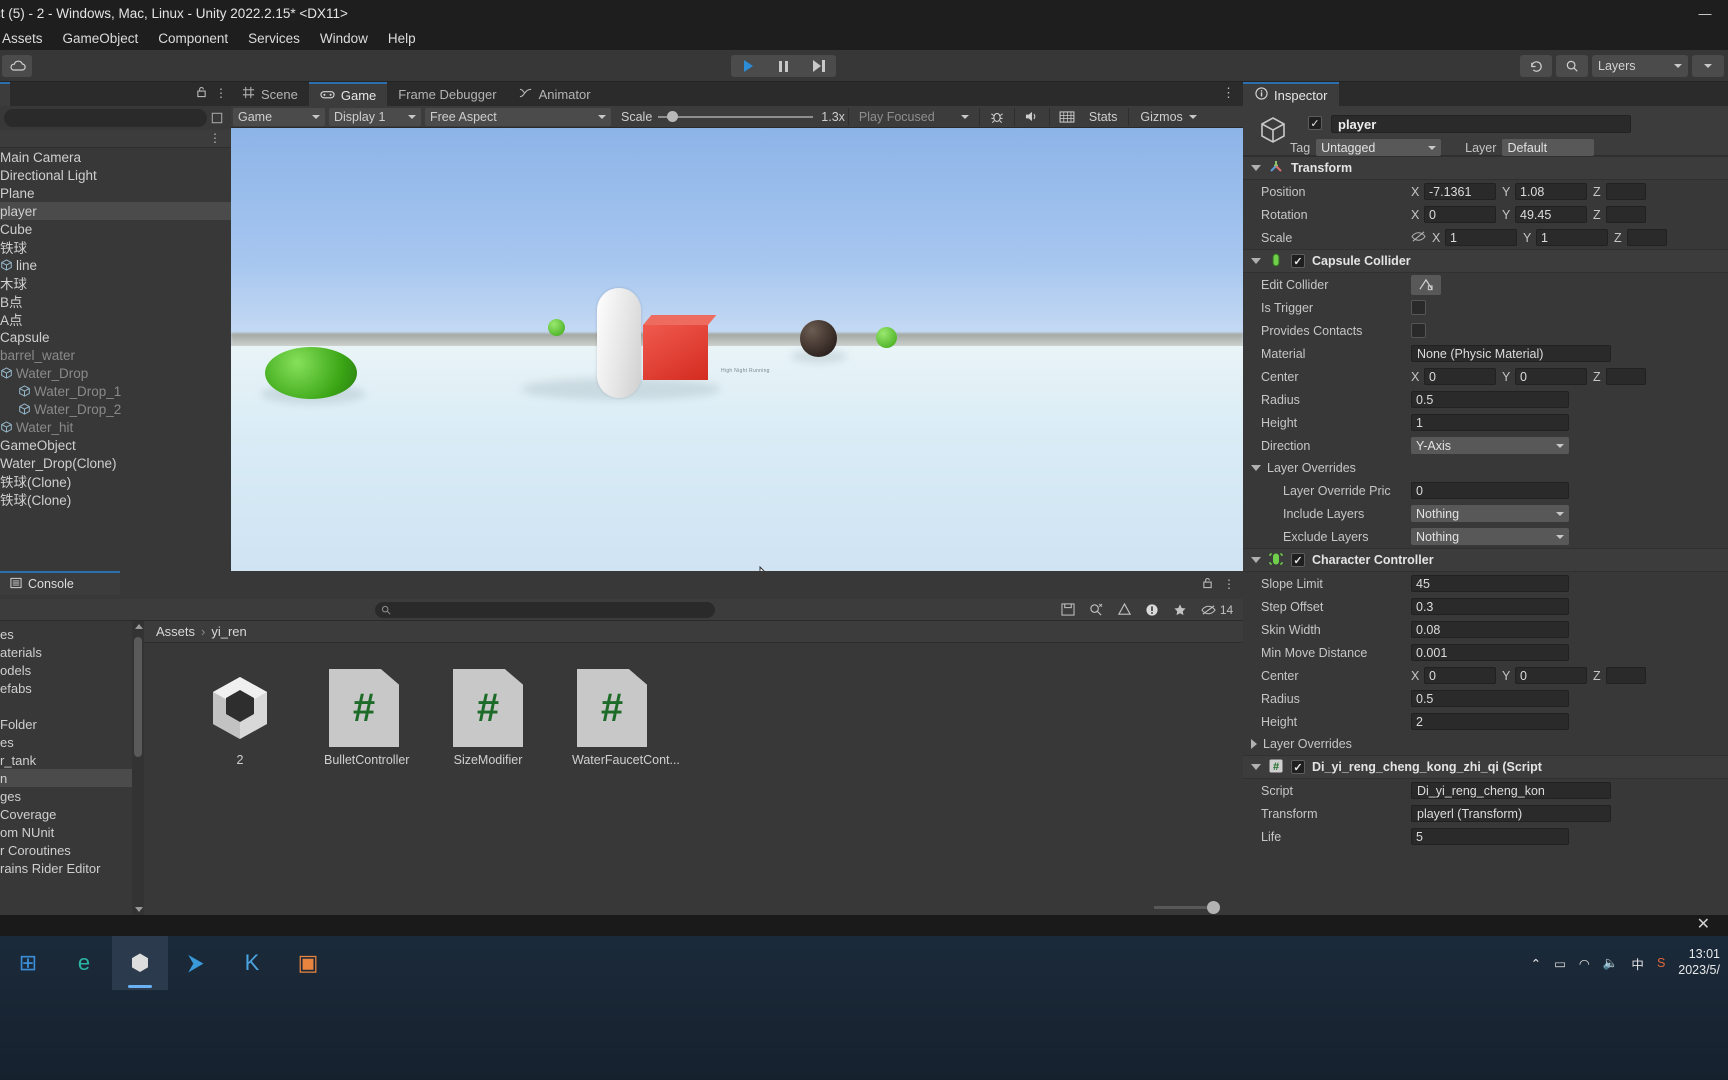  Describe the element at coordinates (1161, 117) in the screenshot. I see `gizmos-label: Gizmos` at that location.